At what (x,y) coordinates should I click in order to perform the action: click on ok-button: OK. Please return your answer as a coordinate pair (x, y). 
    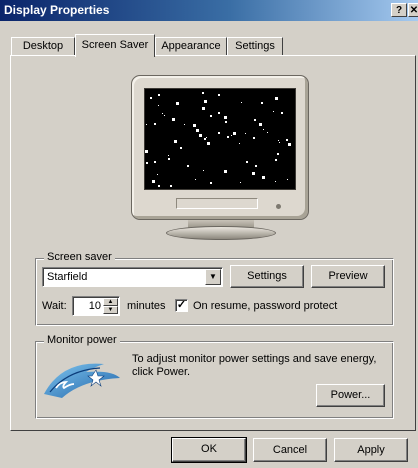
    Looking at the image, I should click on (209, 450).